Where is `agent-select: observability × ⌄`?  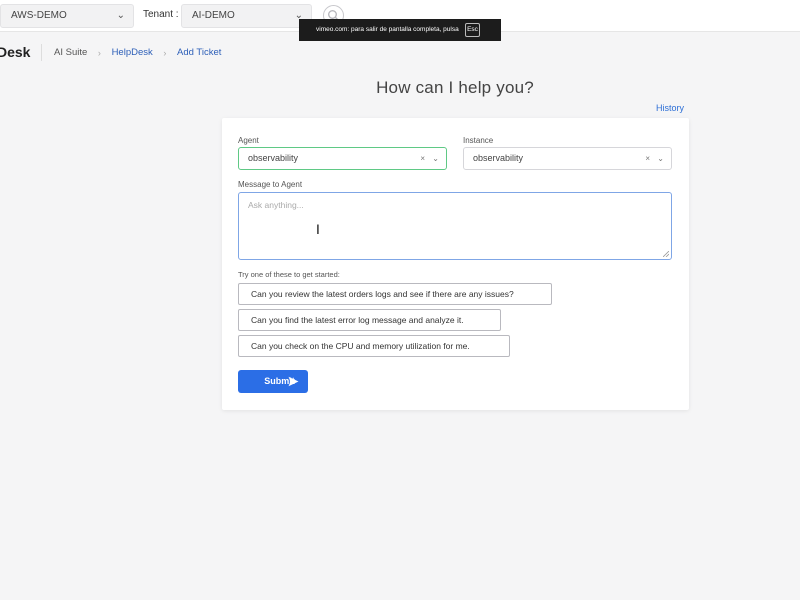
agent-select: observability × ⌄ is located at coordinates (342, 158).